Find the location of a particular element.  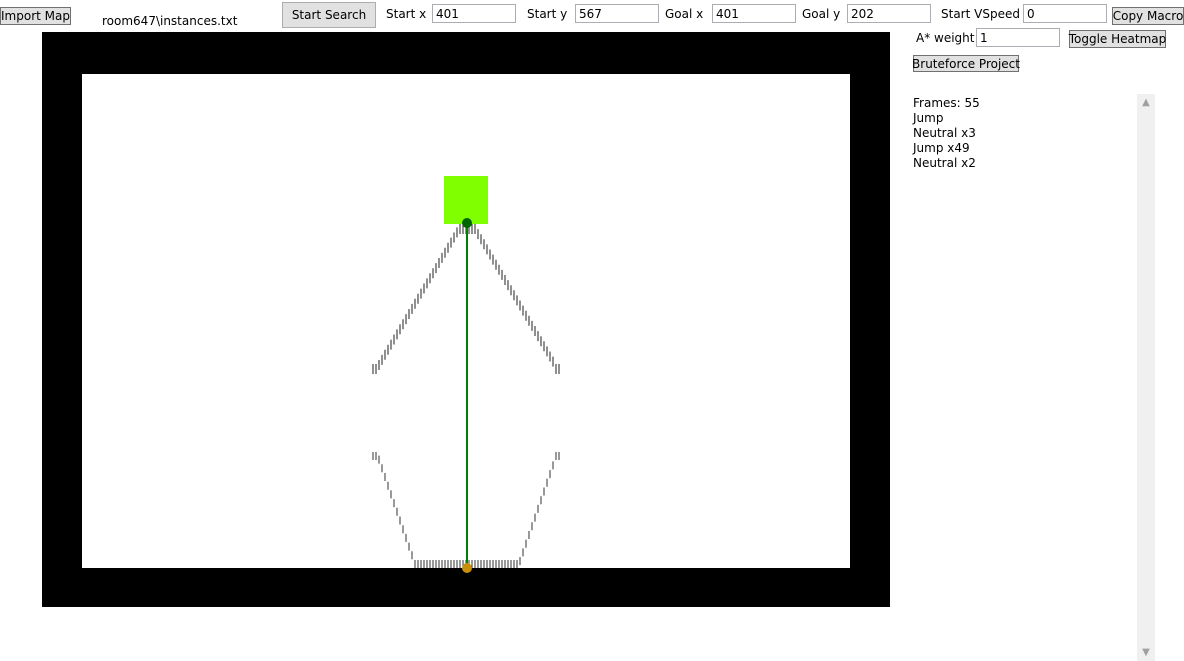

astar-weight-field is located at coordinates (1018, 37).